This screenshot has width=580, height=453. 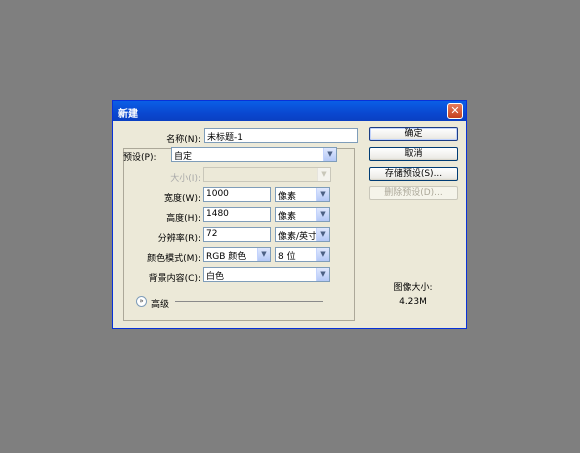 I want to click on double-chevron-down-icon: », so click(x=141, y=301).